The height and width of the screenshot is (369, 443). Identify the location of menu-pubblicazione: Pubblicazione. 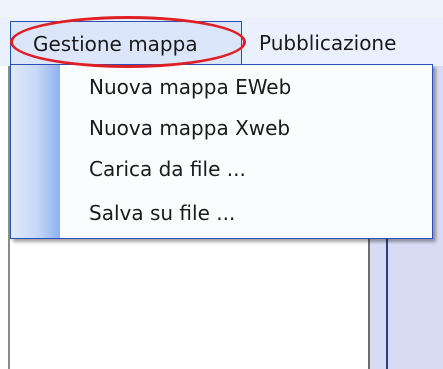
(327, 43).